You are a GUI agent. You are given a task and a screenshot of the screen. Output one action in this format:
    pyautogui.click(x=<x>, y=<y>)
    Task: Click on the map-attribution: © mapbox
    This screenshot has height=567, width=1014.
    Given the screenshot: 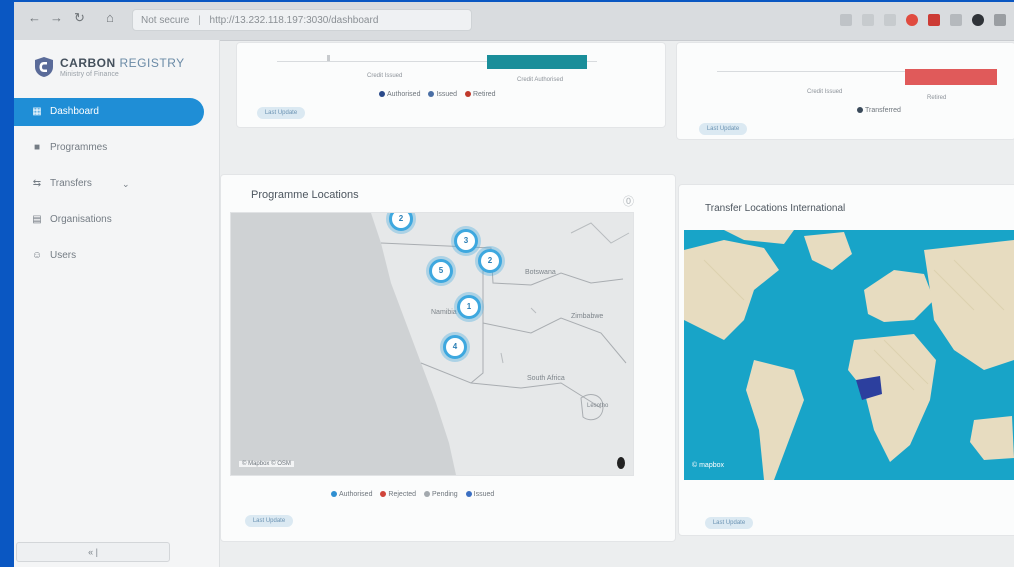 What is the action you would take?
    pyautogui.click(x=708, y=465)
    